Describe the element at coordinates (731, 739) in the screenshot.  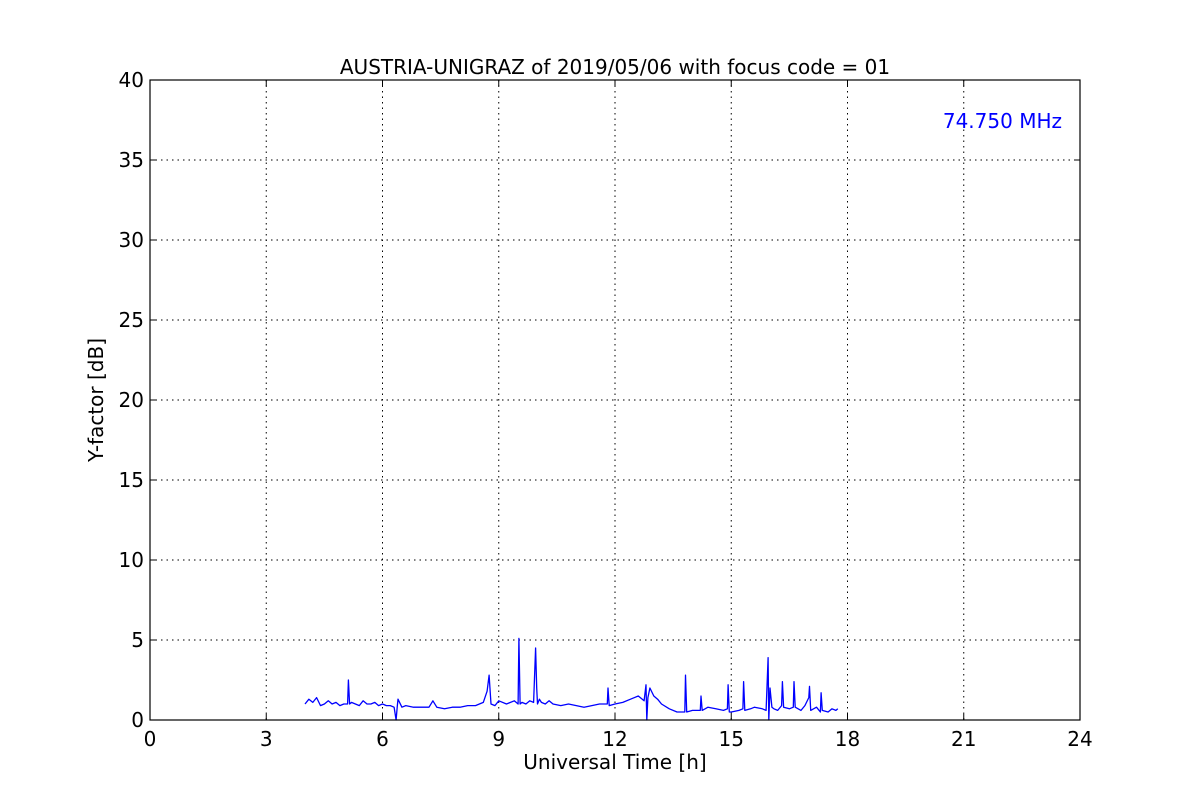
I see `x-tick-label: 15` at that location.